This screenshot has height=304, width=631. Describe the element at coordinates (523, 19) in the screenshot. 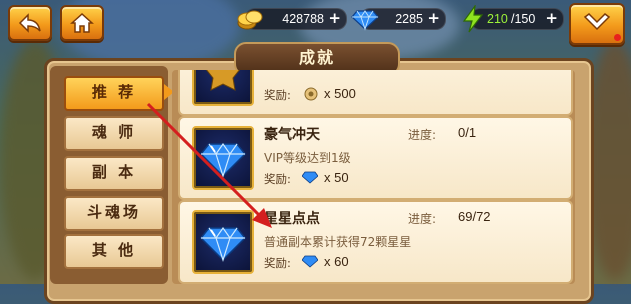

I see `energy-max: /150` at that location.